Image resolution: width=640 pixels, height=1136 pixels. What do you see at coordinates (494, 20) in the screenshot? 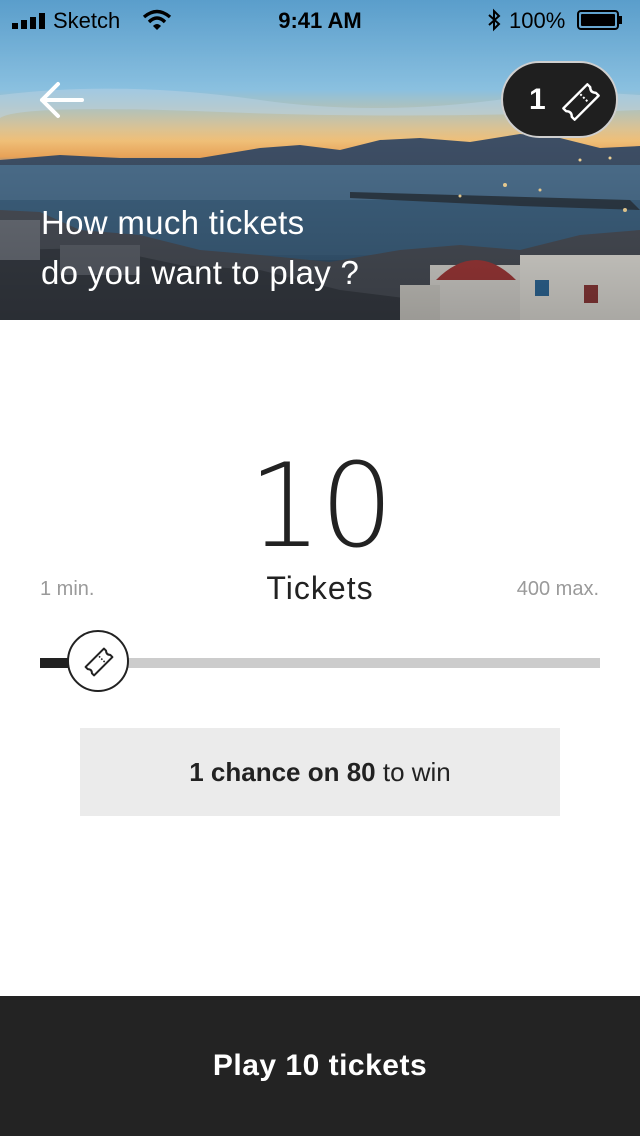
I see `bluetooth-icon` at bounding box center [494, 20].